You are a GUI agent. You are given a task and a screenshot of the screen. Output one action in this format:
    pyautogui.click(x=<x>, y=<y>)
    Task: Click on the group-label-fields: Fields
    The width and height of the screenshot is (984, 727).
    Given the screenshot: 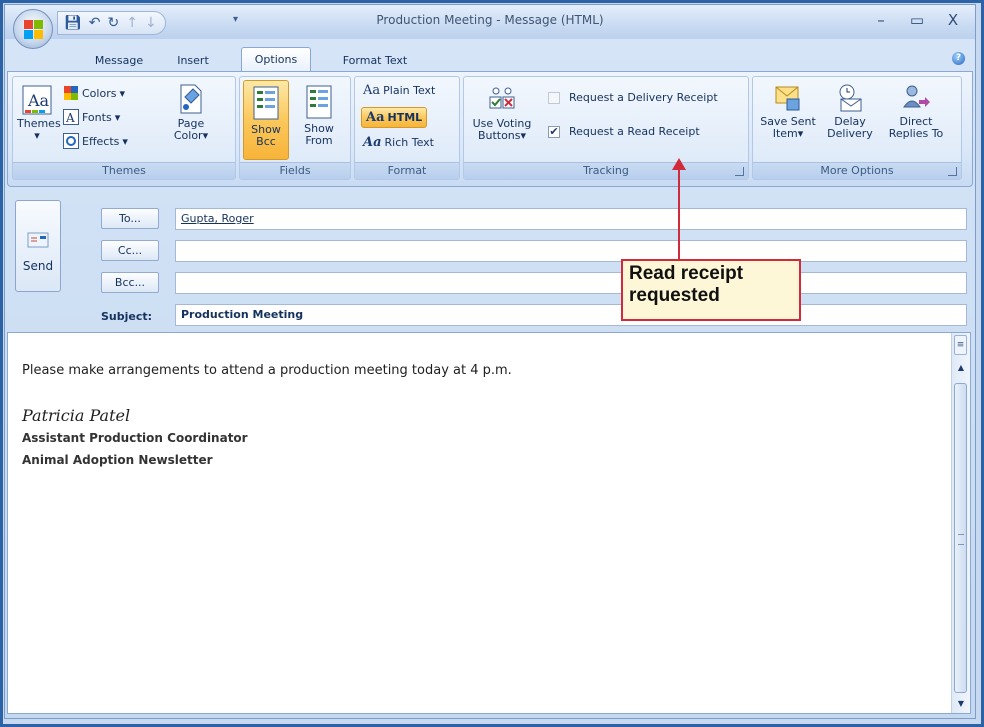 What is the action you would take?
    pyautogui.click(x=295, y=170)
    